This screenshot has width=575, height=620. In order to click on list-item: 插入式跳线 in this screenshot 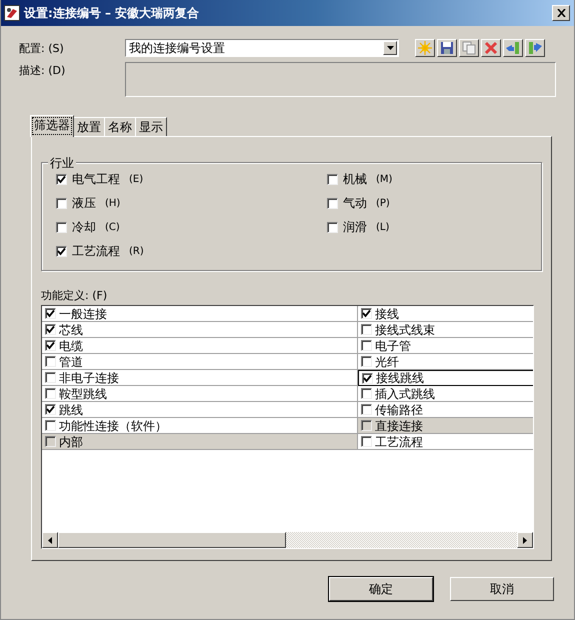, I will do `click(445, 394)`.